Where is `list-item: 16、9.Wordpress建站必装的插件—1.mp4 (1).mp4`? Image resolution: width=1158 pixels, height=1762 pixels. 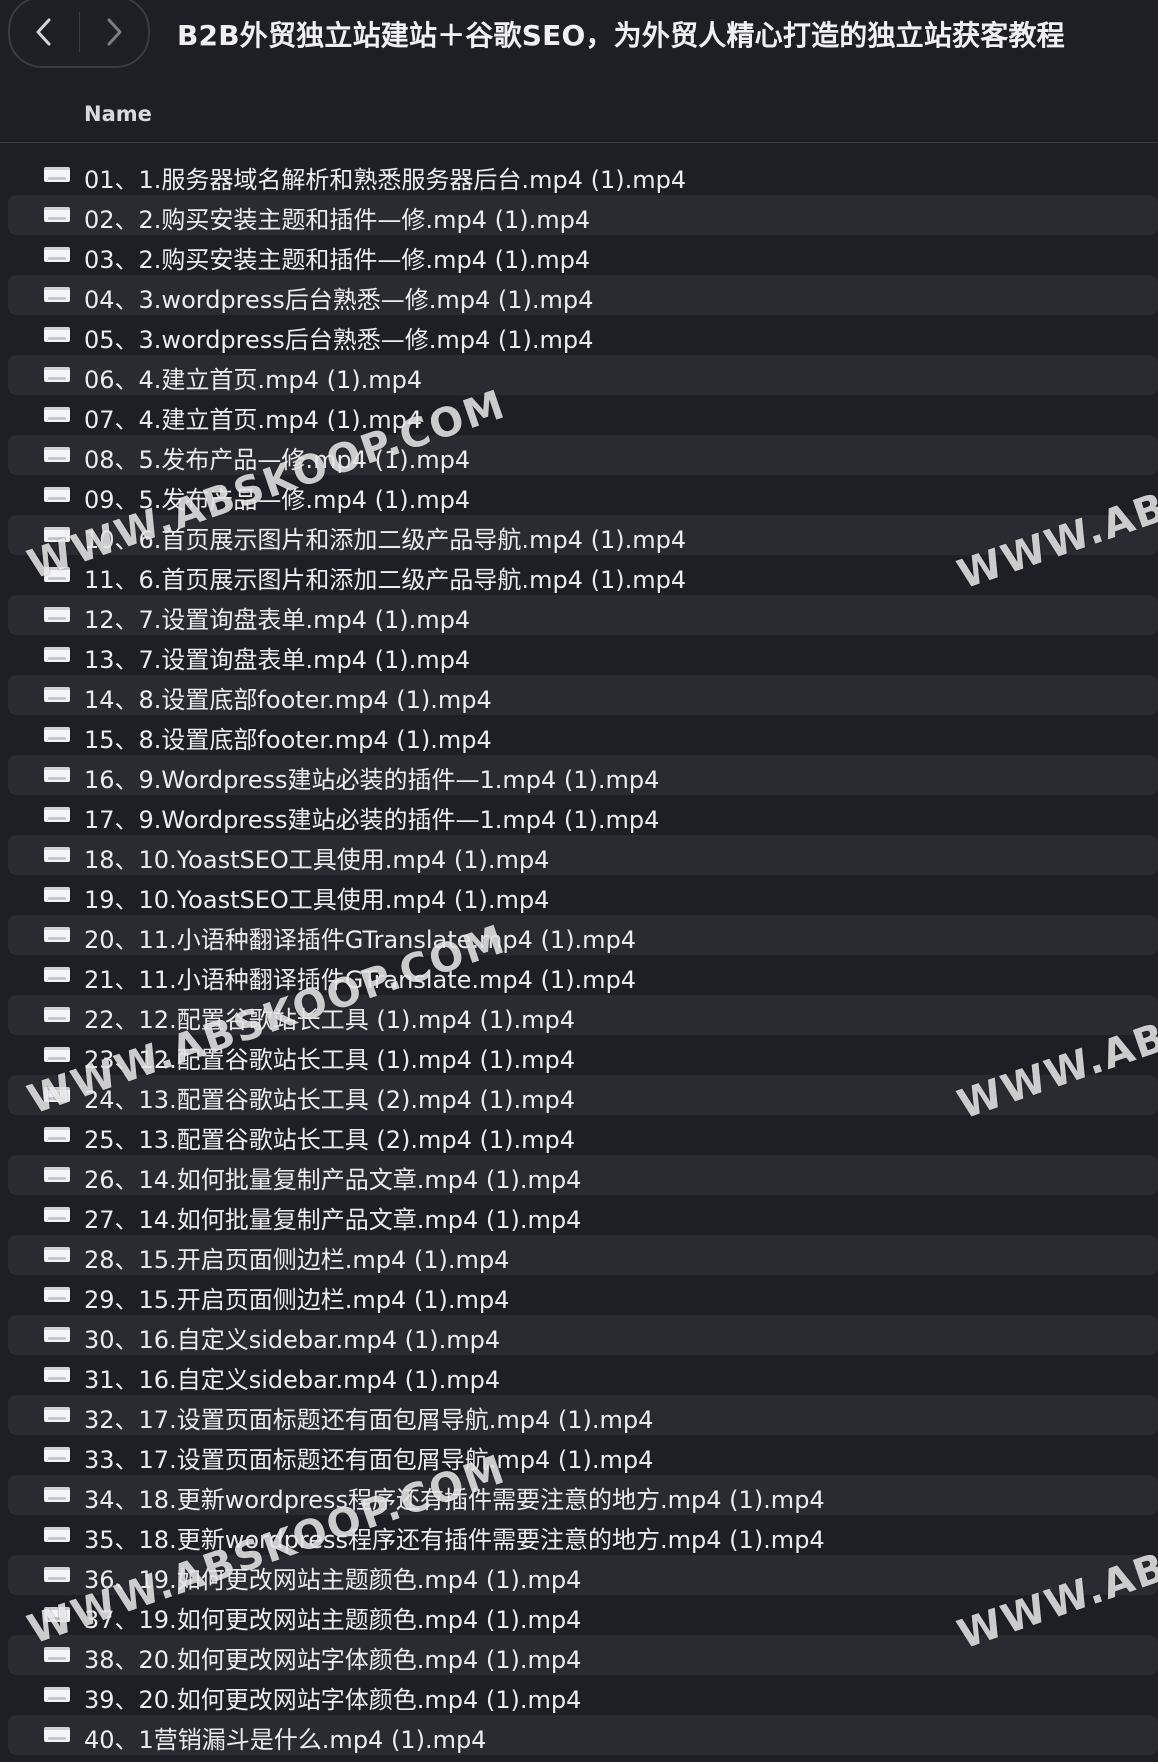 list-item: 16、9.Wordpress建站必装的插件—1.mp4 (1).mp4 is located at coordinates (583, 775).